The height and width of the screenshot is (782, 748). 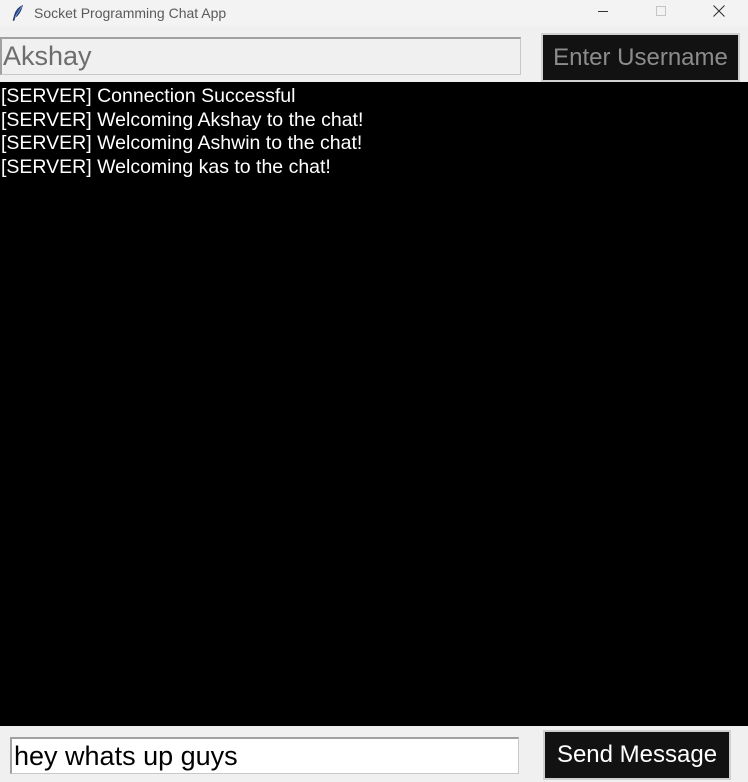 What do you see at coordinates (130, 13) in the screenshot?
I see `window-title: Socket Programming Chat App` at bounding box center [130, 13].